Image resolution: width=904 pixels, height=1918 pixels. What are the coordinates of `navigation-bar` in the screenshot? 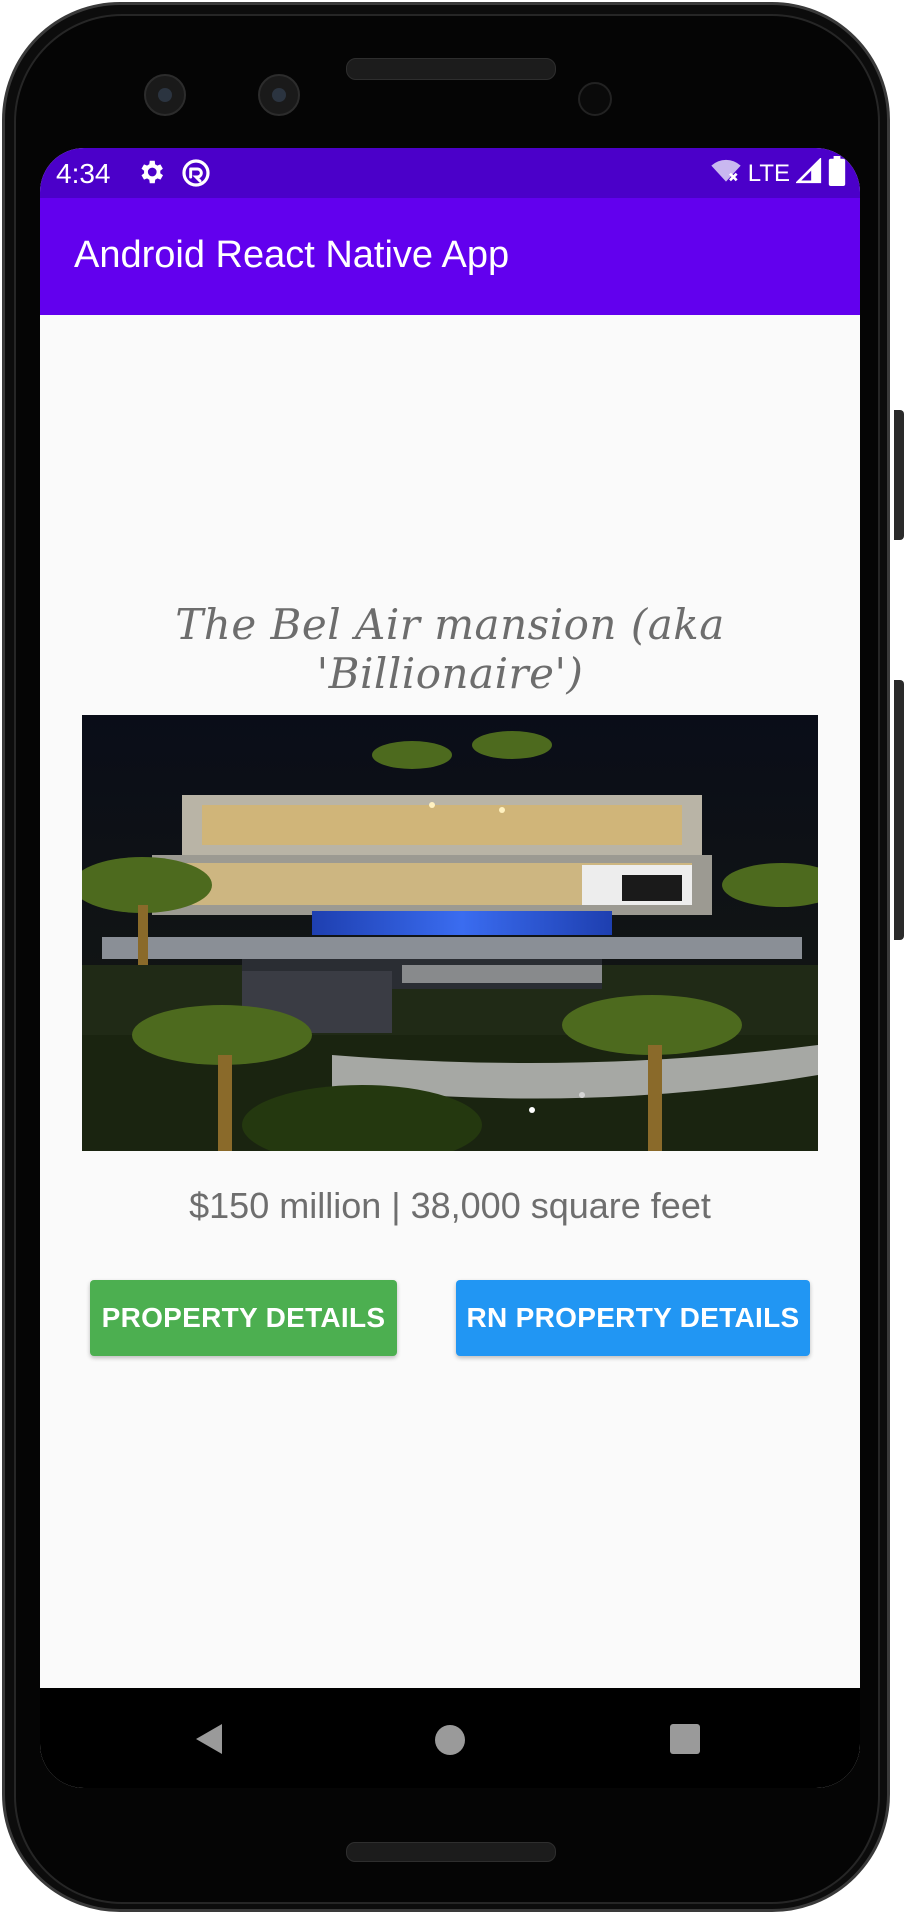 It's located at (450, 1738).